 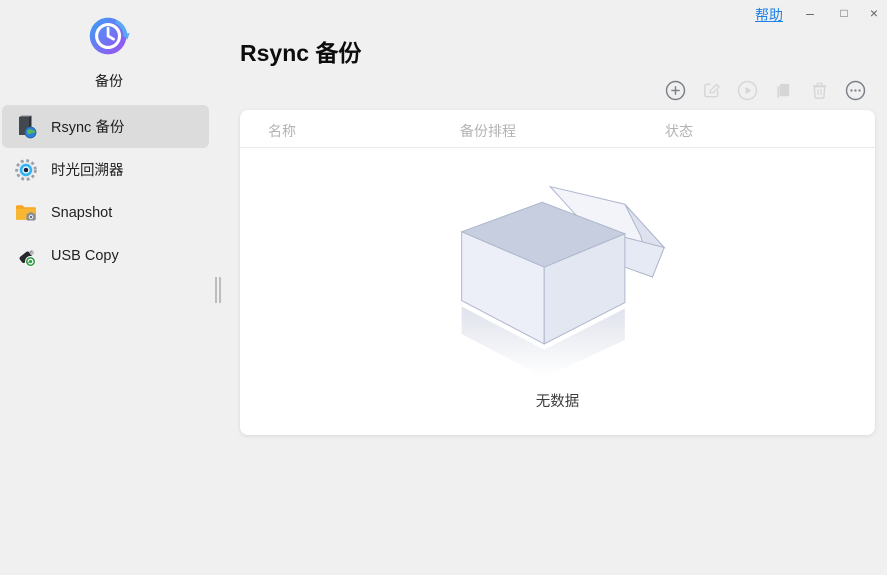 I want to click on rsync-server-globe-icon, so click(x=26, y=127).